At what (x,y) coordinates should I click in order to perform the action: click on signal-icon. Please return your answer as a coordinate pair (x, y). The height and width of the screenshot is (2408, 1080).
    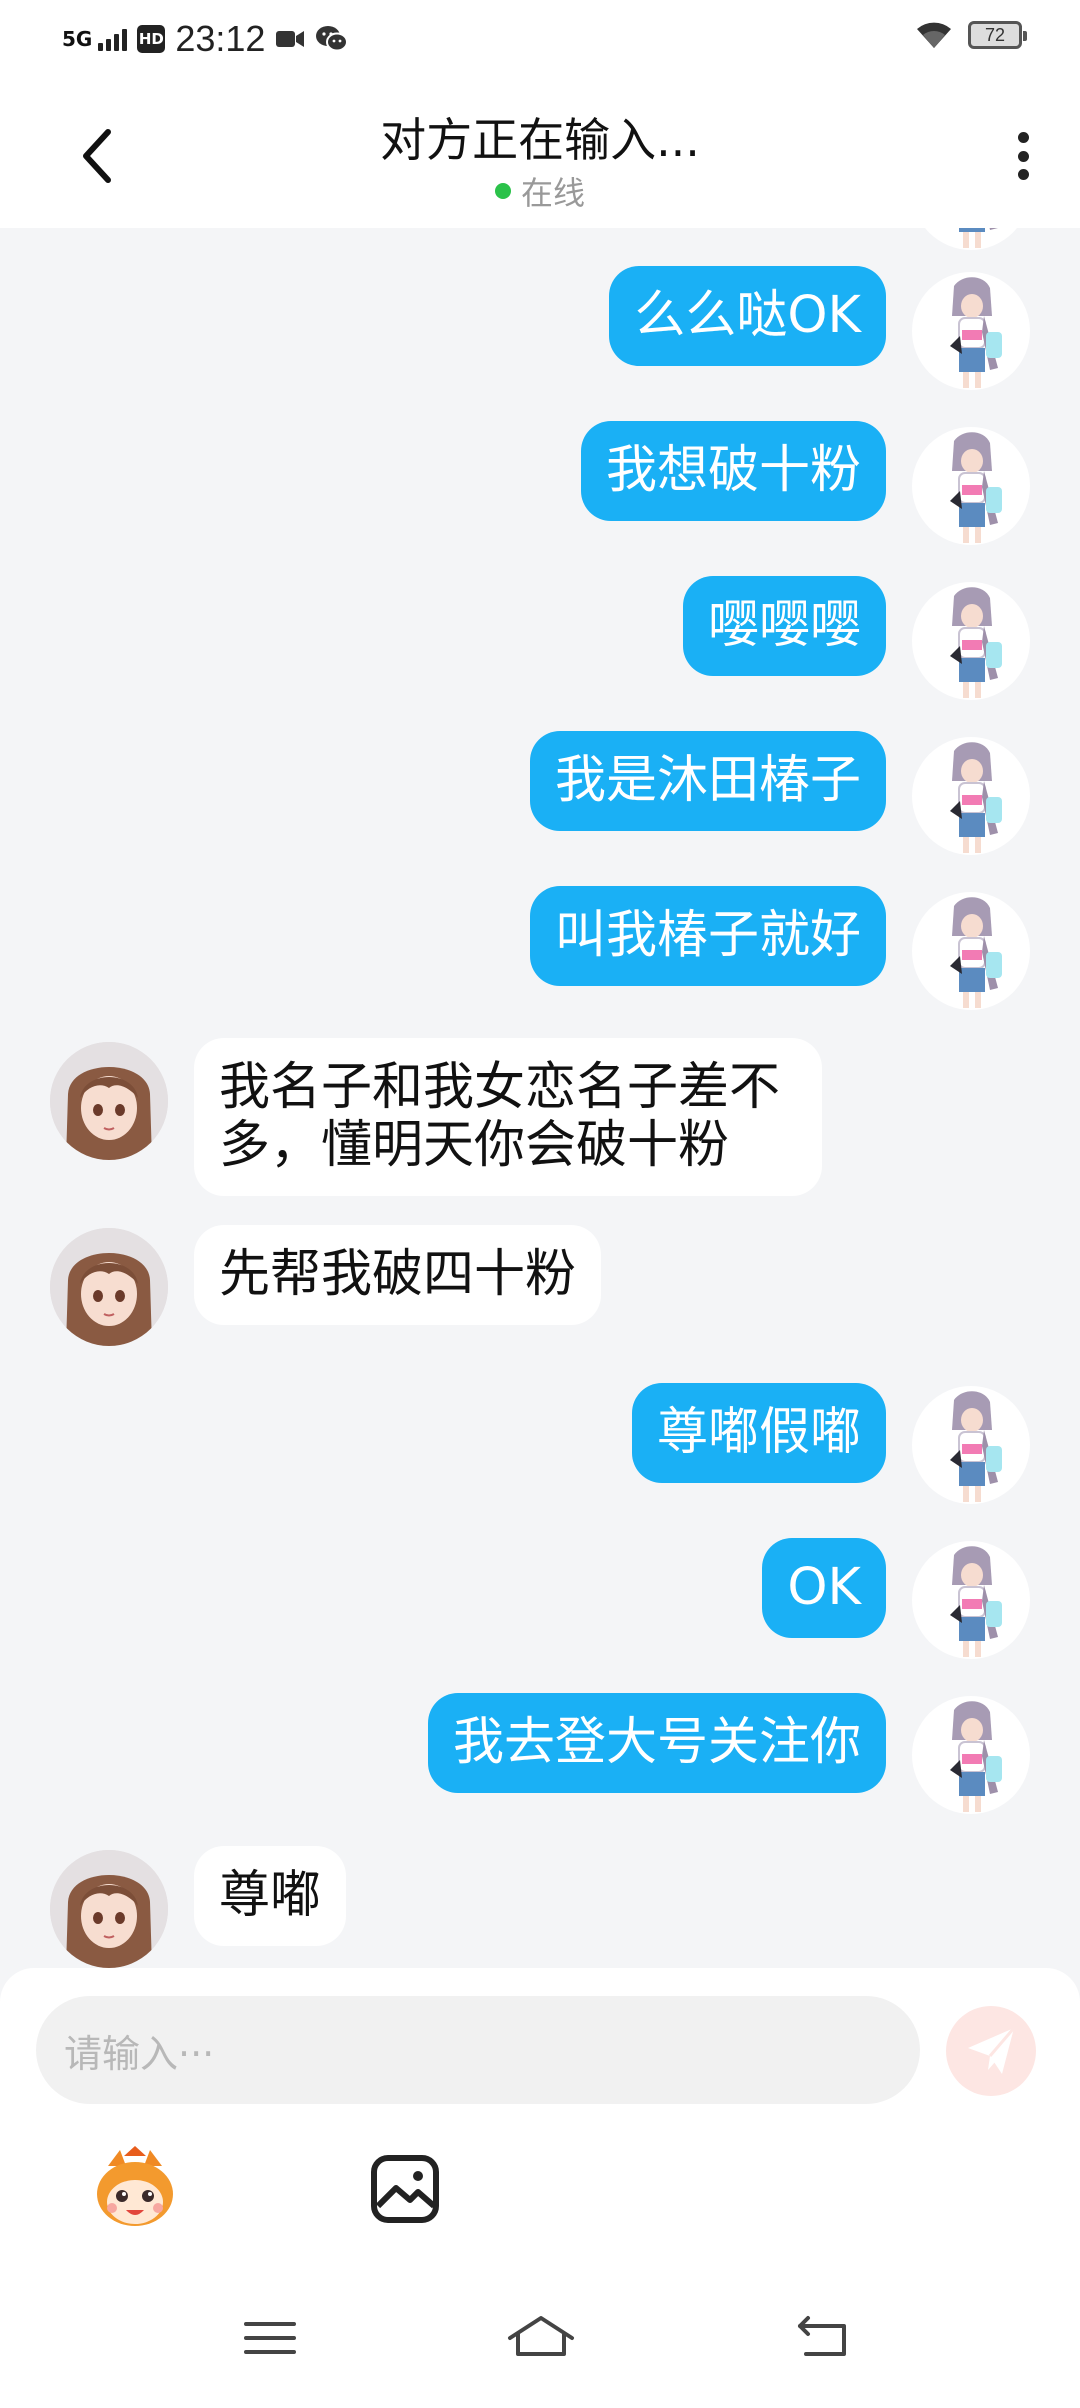
    Looking at the image, I should click on (113, 39).